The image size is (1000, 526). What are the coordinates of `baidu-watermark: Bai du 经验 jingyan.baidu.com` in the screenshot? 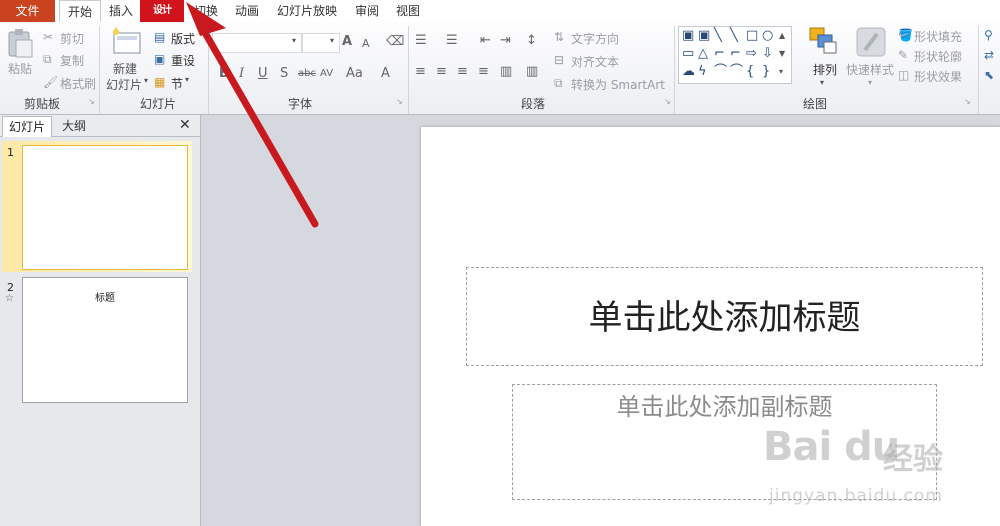 It's located at (878, 468).